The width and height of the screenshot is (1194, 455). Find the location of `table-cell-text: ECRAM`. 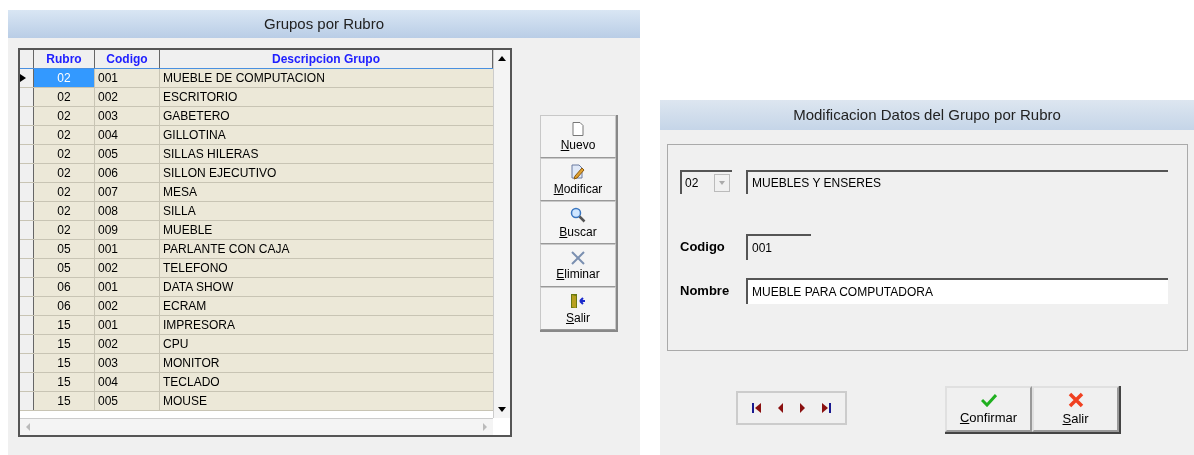

table-cell-text: ECRAM is located at coordinates (185, 306).